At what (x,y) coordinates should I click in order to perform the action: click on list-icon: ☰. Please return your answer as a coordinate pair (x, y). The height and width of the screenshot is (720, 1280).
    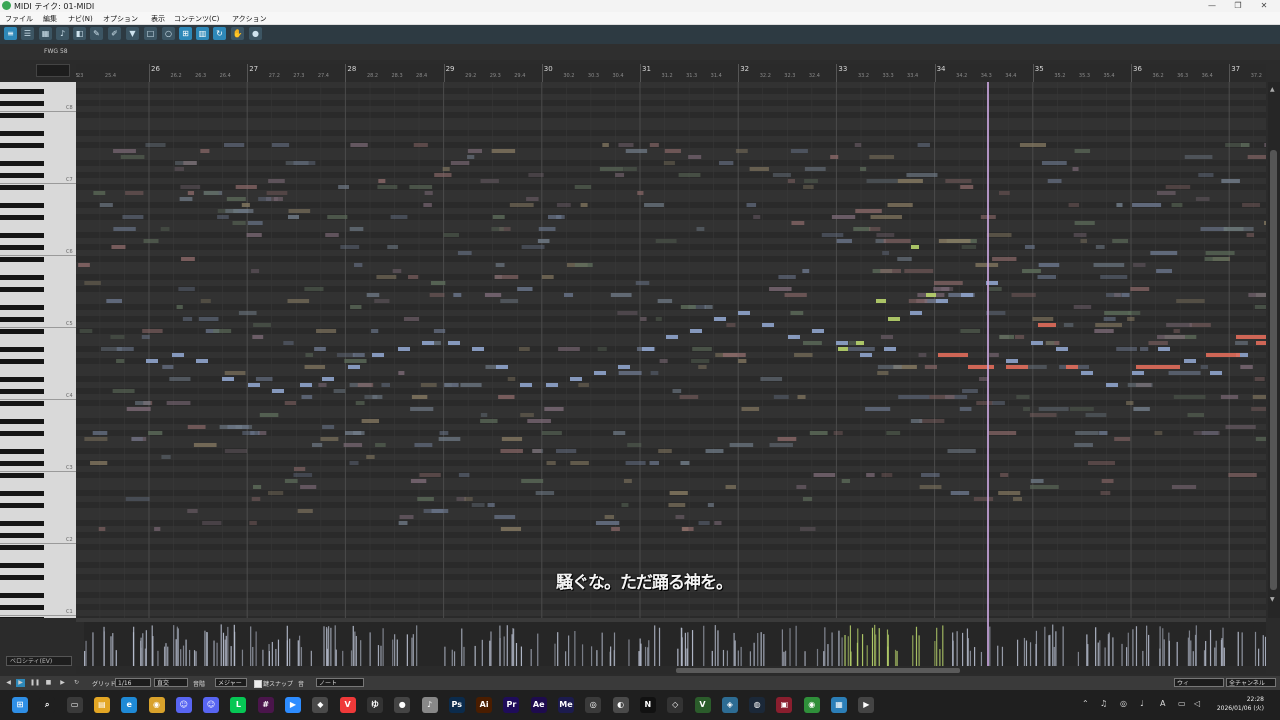
    Looking at the image, I should click on (27, 33).